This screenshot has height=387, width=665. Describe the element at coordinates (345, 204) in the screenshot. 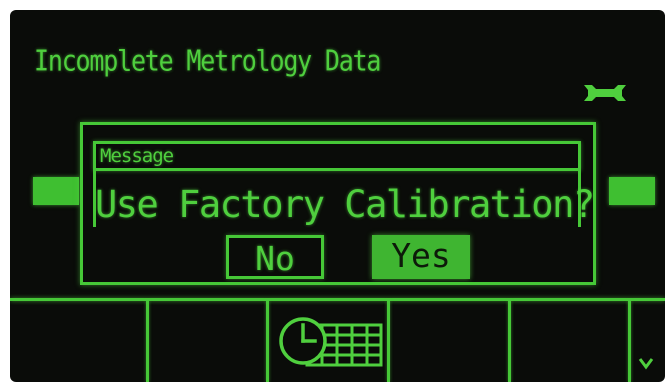

I see `dialog-question: Use Factory Calibration?` at that location.